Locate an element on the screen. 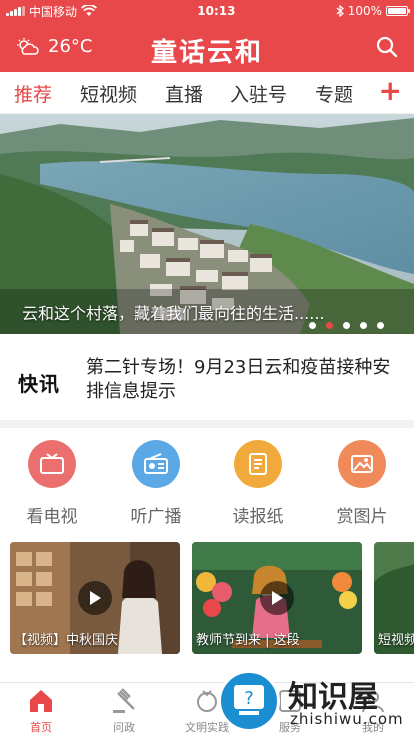 The image size is (414, 736). app-title: 童话云和 is located at coordinates (206, 53).